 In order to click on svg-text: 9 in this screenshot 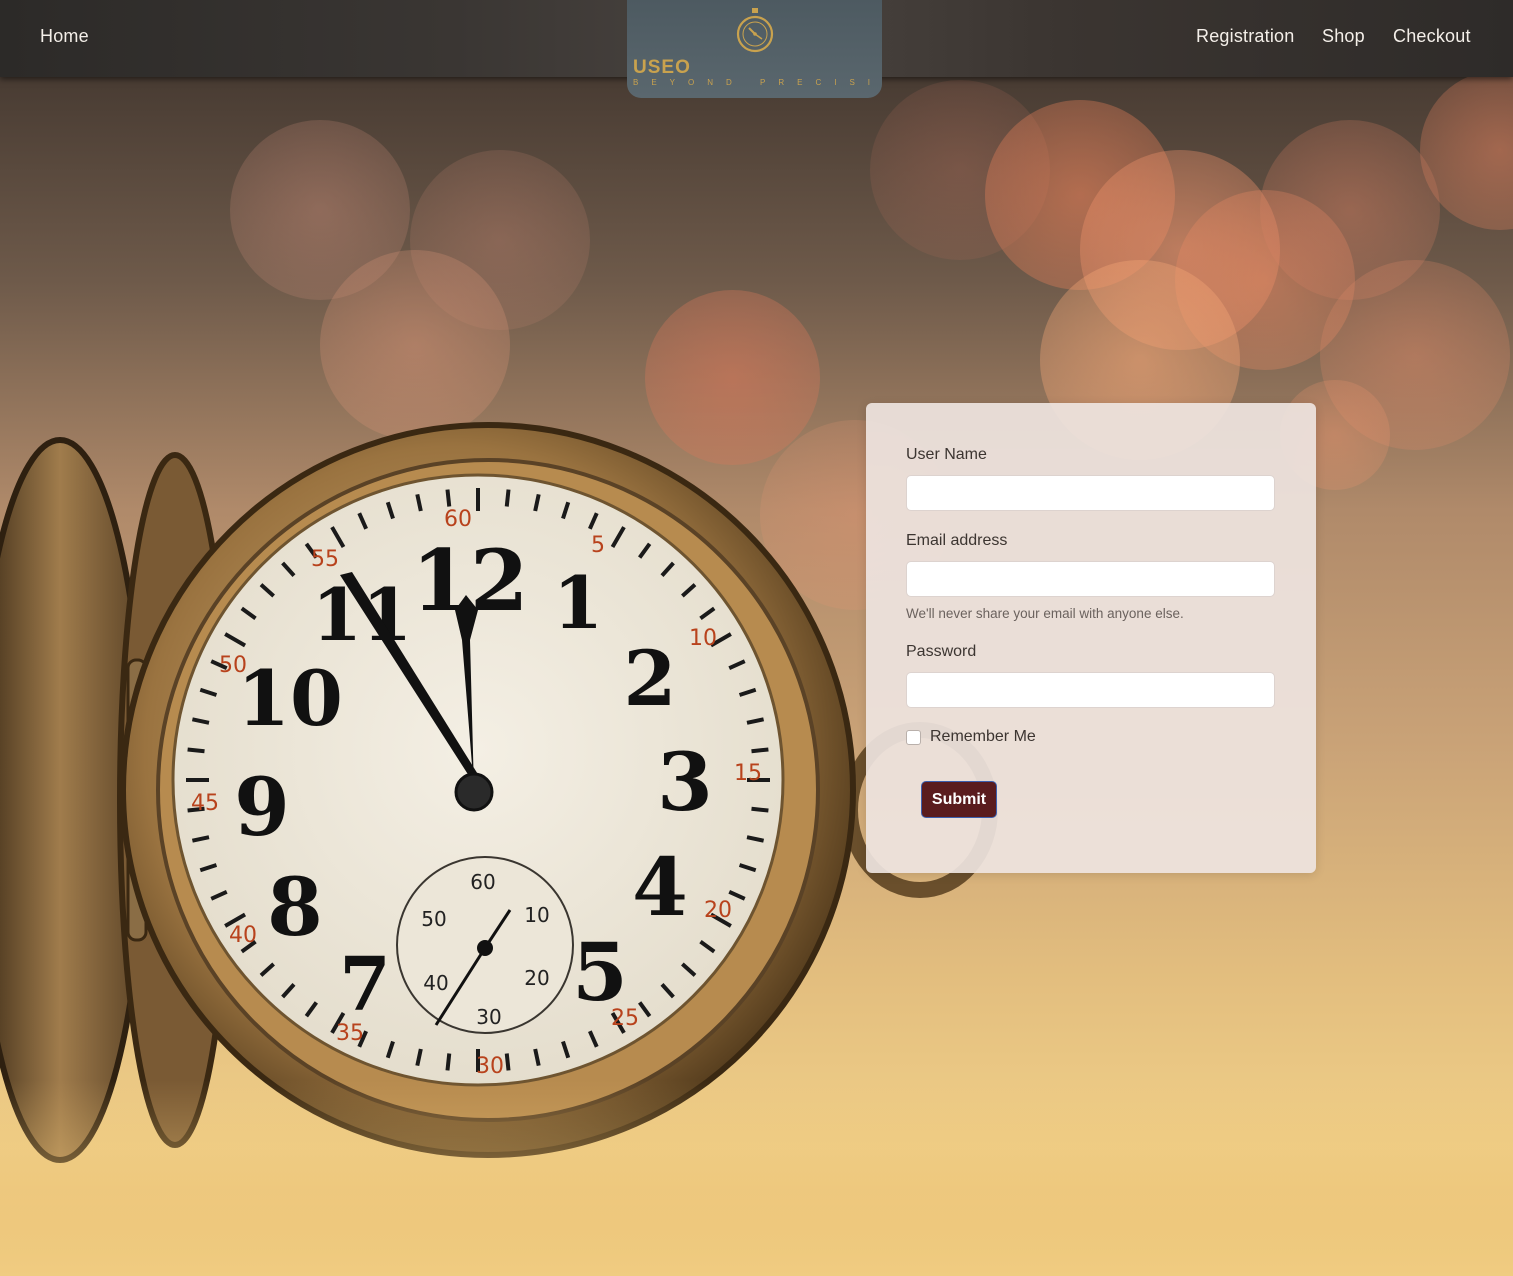, I will do `click(262, 807)`.